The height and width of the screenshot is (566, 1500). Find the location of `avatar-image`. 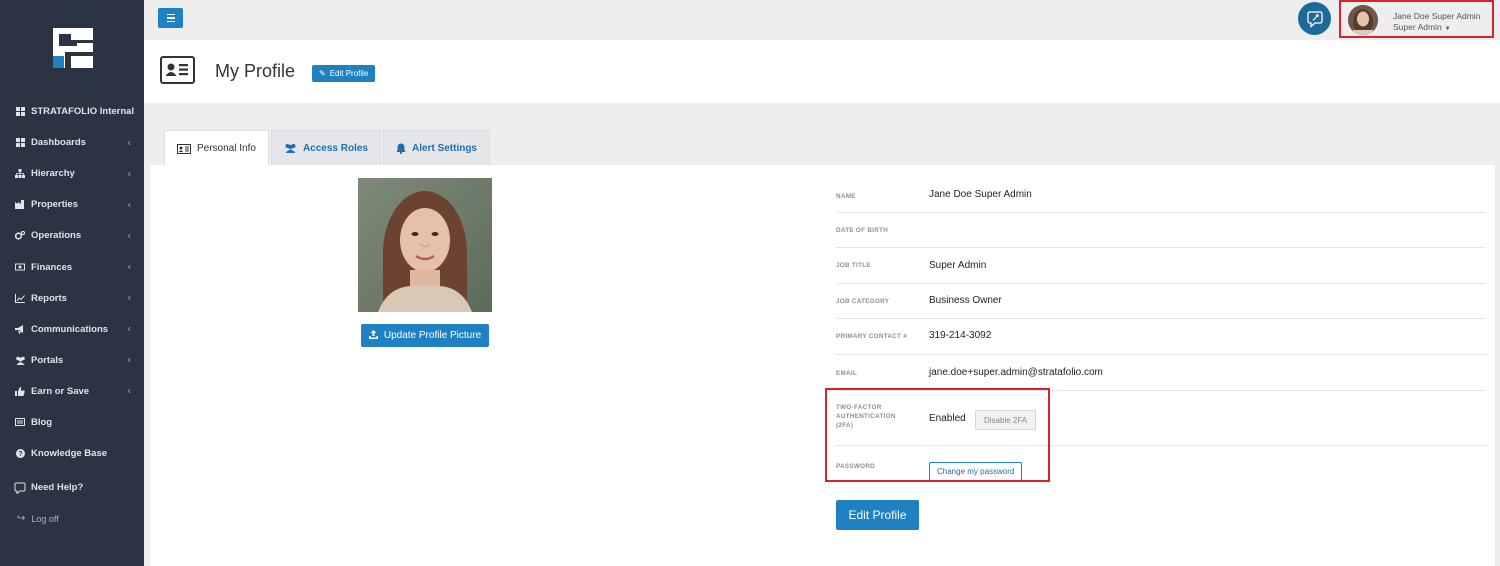

avatar-image is located at coordinates (1363, 20).